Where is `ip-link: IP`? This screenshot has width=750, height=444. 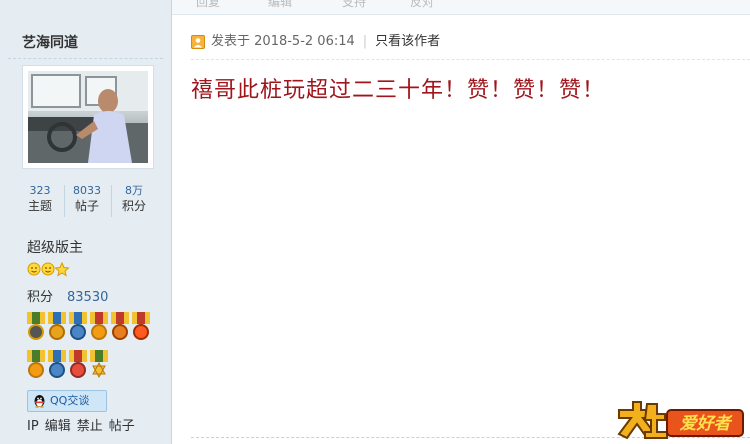
ip-link: IP is located at coordinates (33, 426).